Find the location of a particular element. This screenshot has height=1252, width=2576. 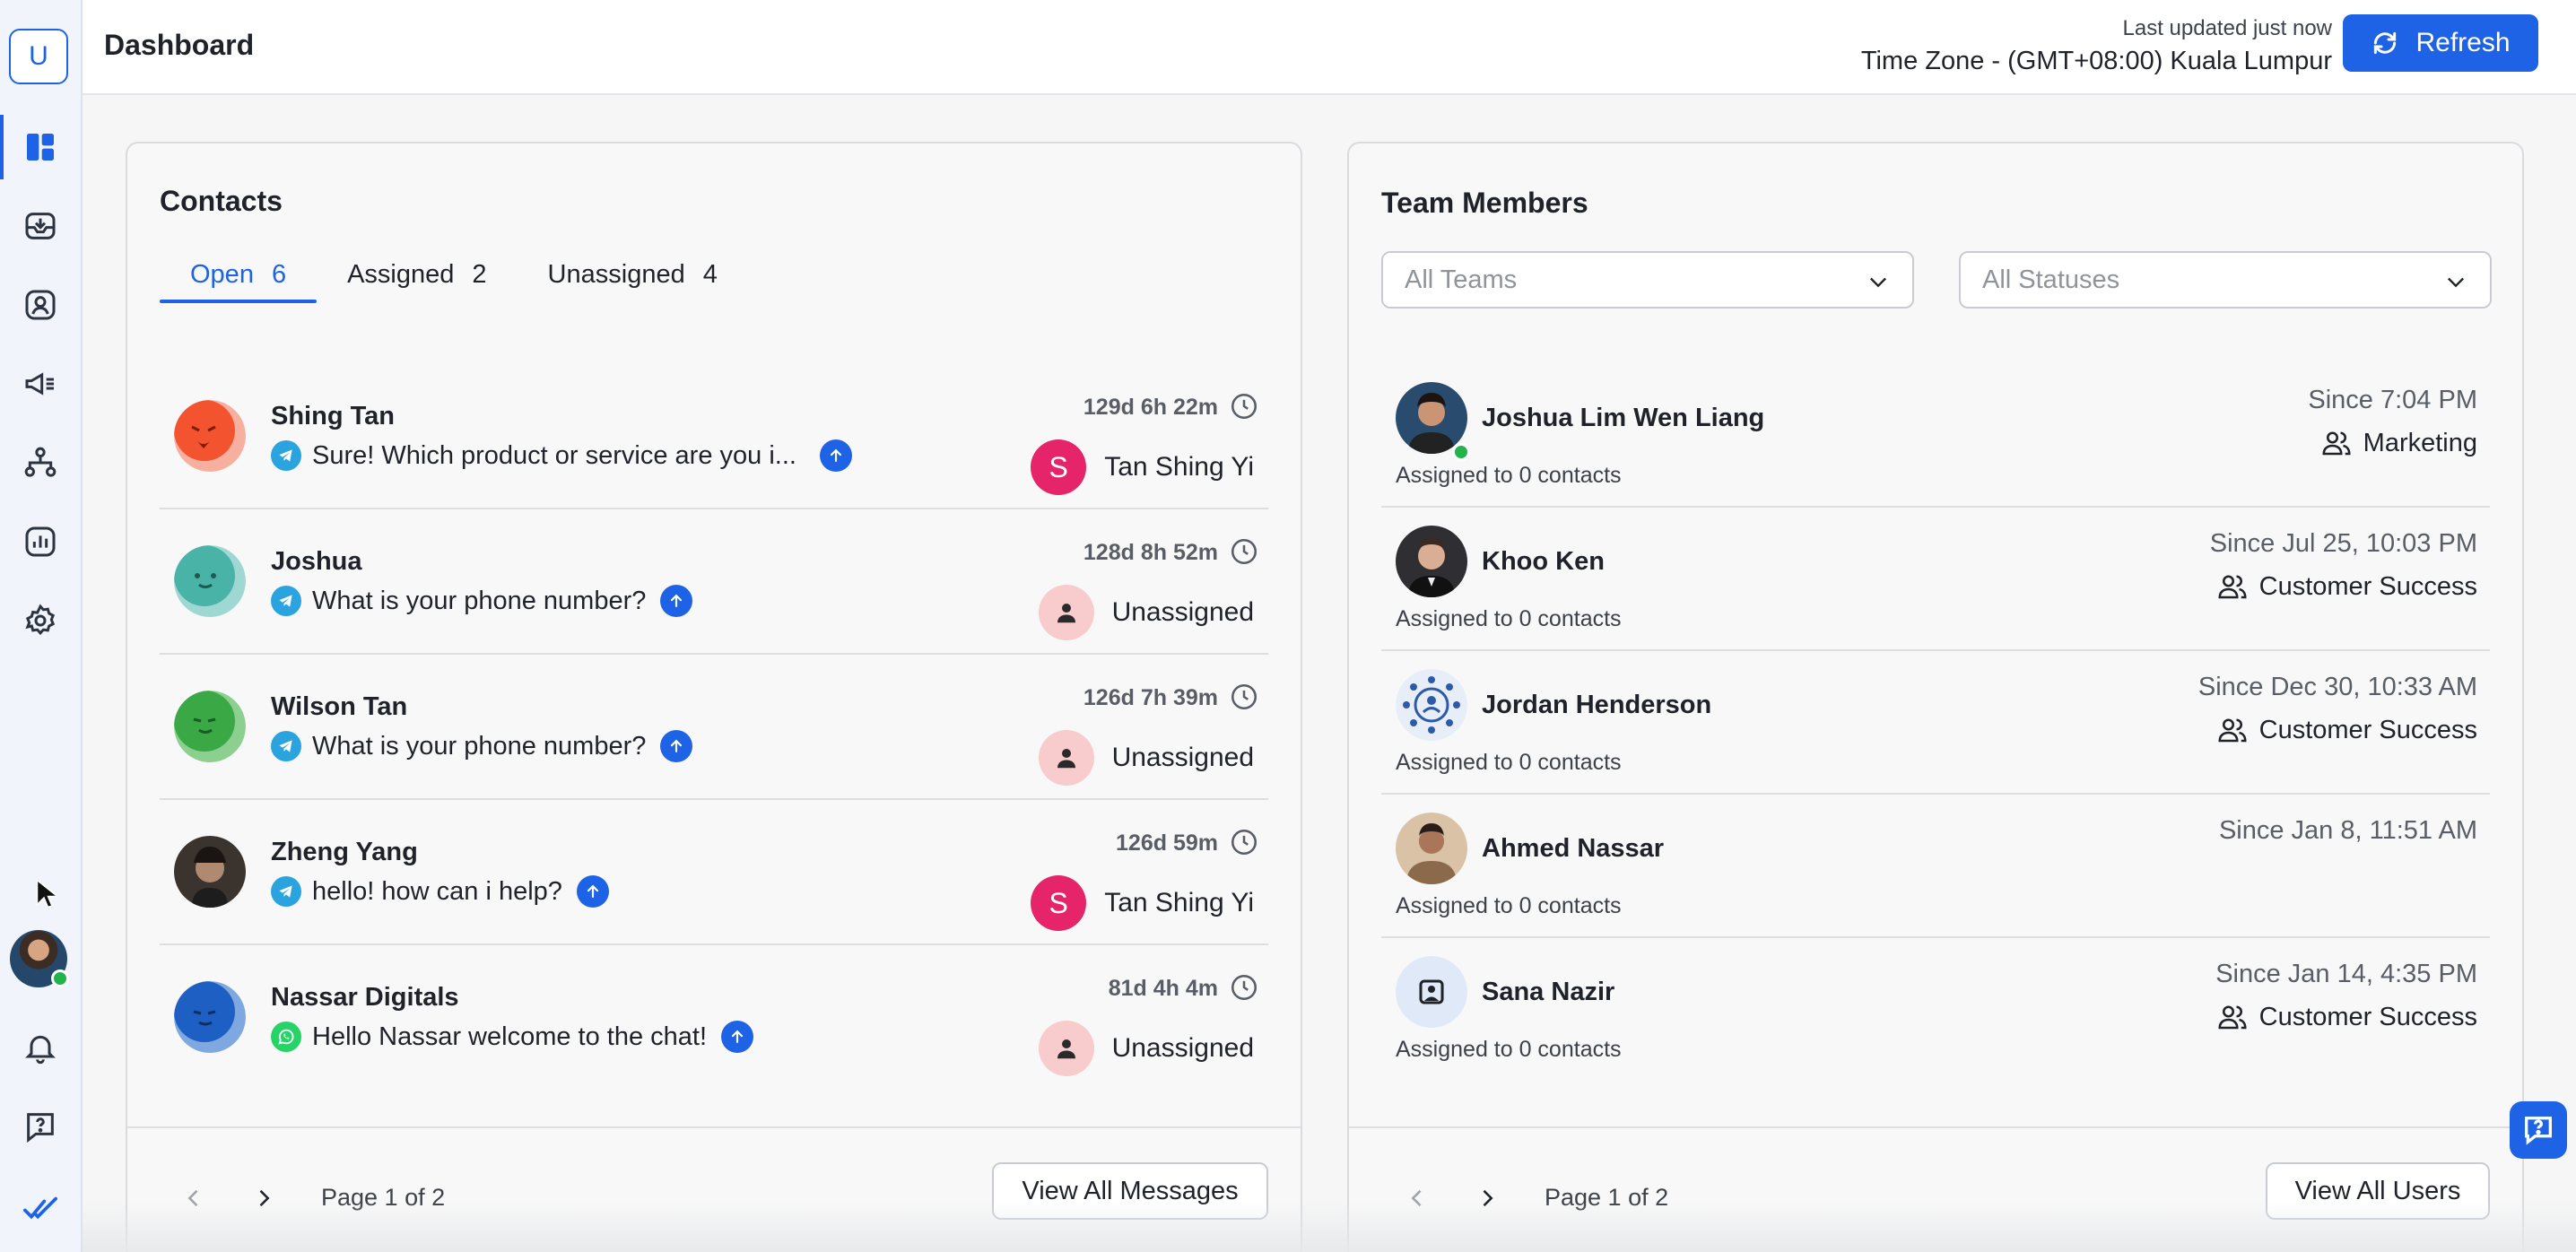

contacts-icon is located at coordinates (40, 305).